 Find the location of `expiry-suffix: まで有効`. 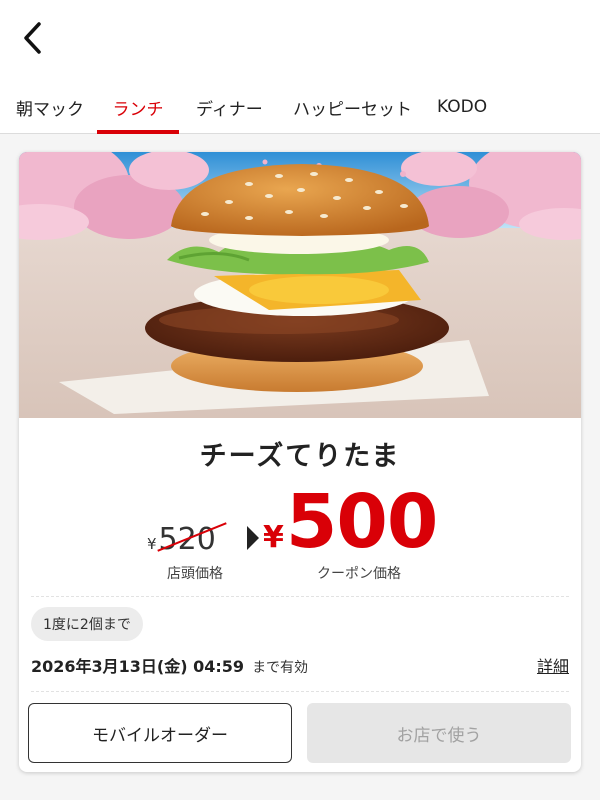

expiry-suffix: まで有効 is located at coordinates (280, 668).